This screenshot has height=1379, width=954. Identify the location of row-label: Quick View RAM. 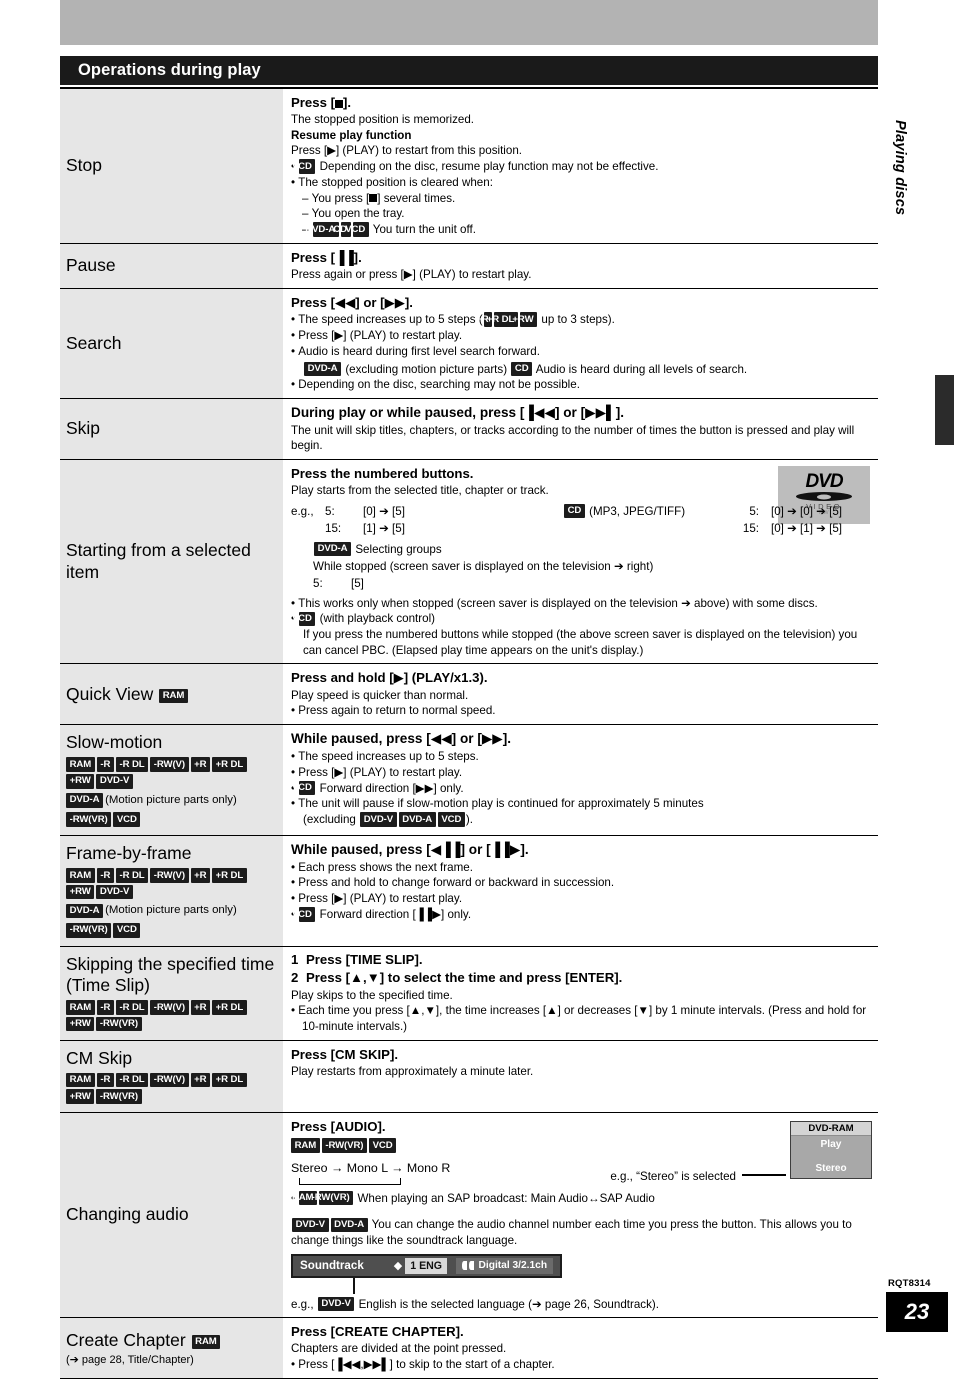
(171, 694).